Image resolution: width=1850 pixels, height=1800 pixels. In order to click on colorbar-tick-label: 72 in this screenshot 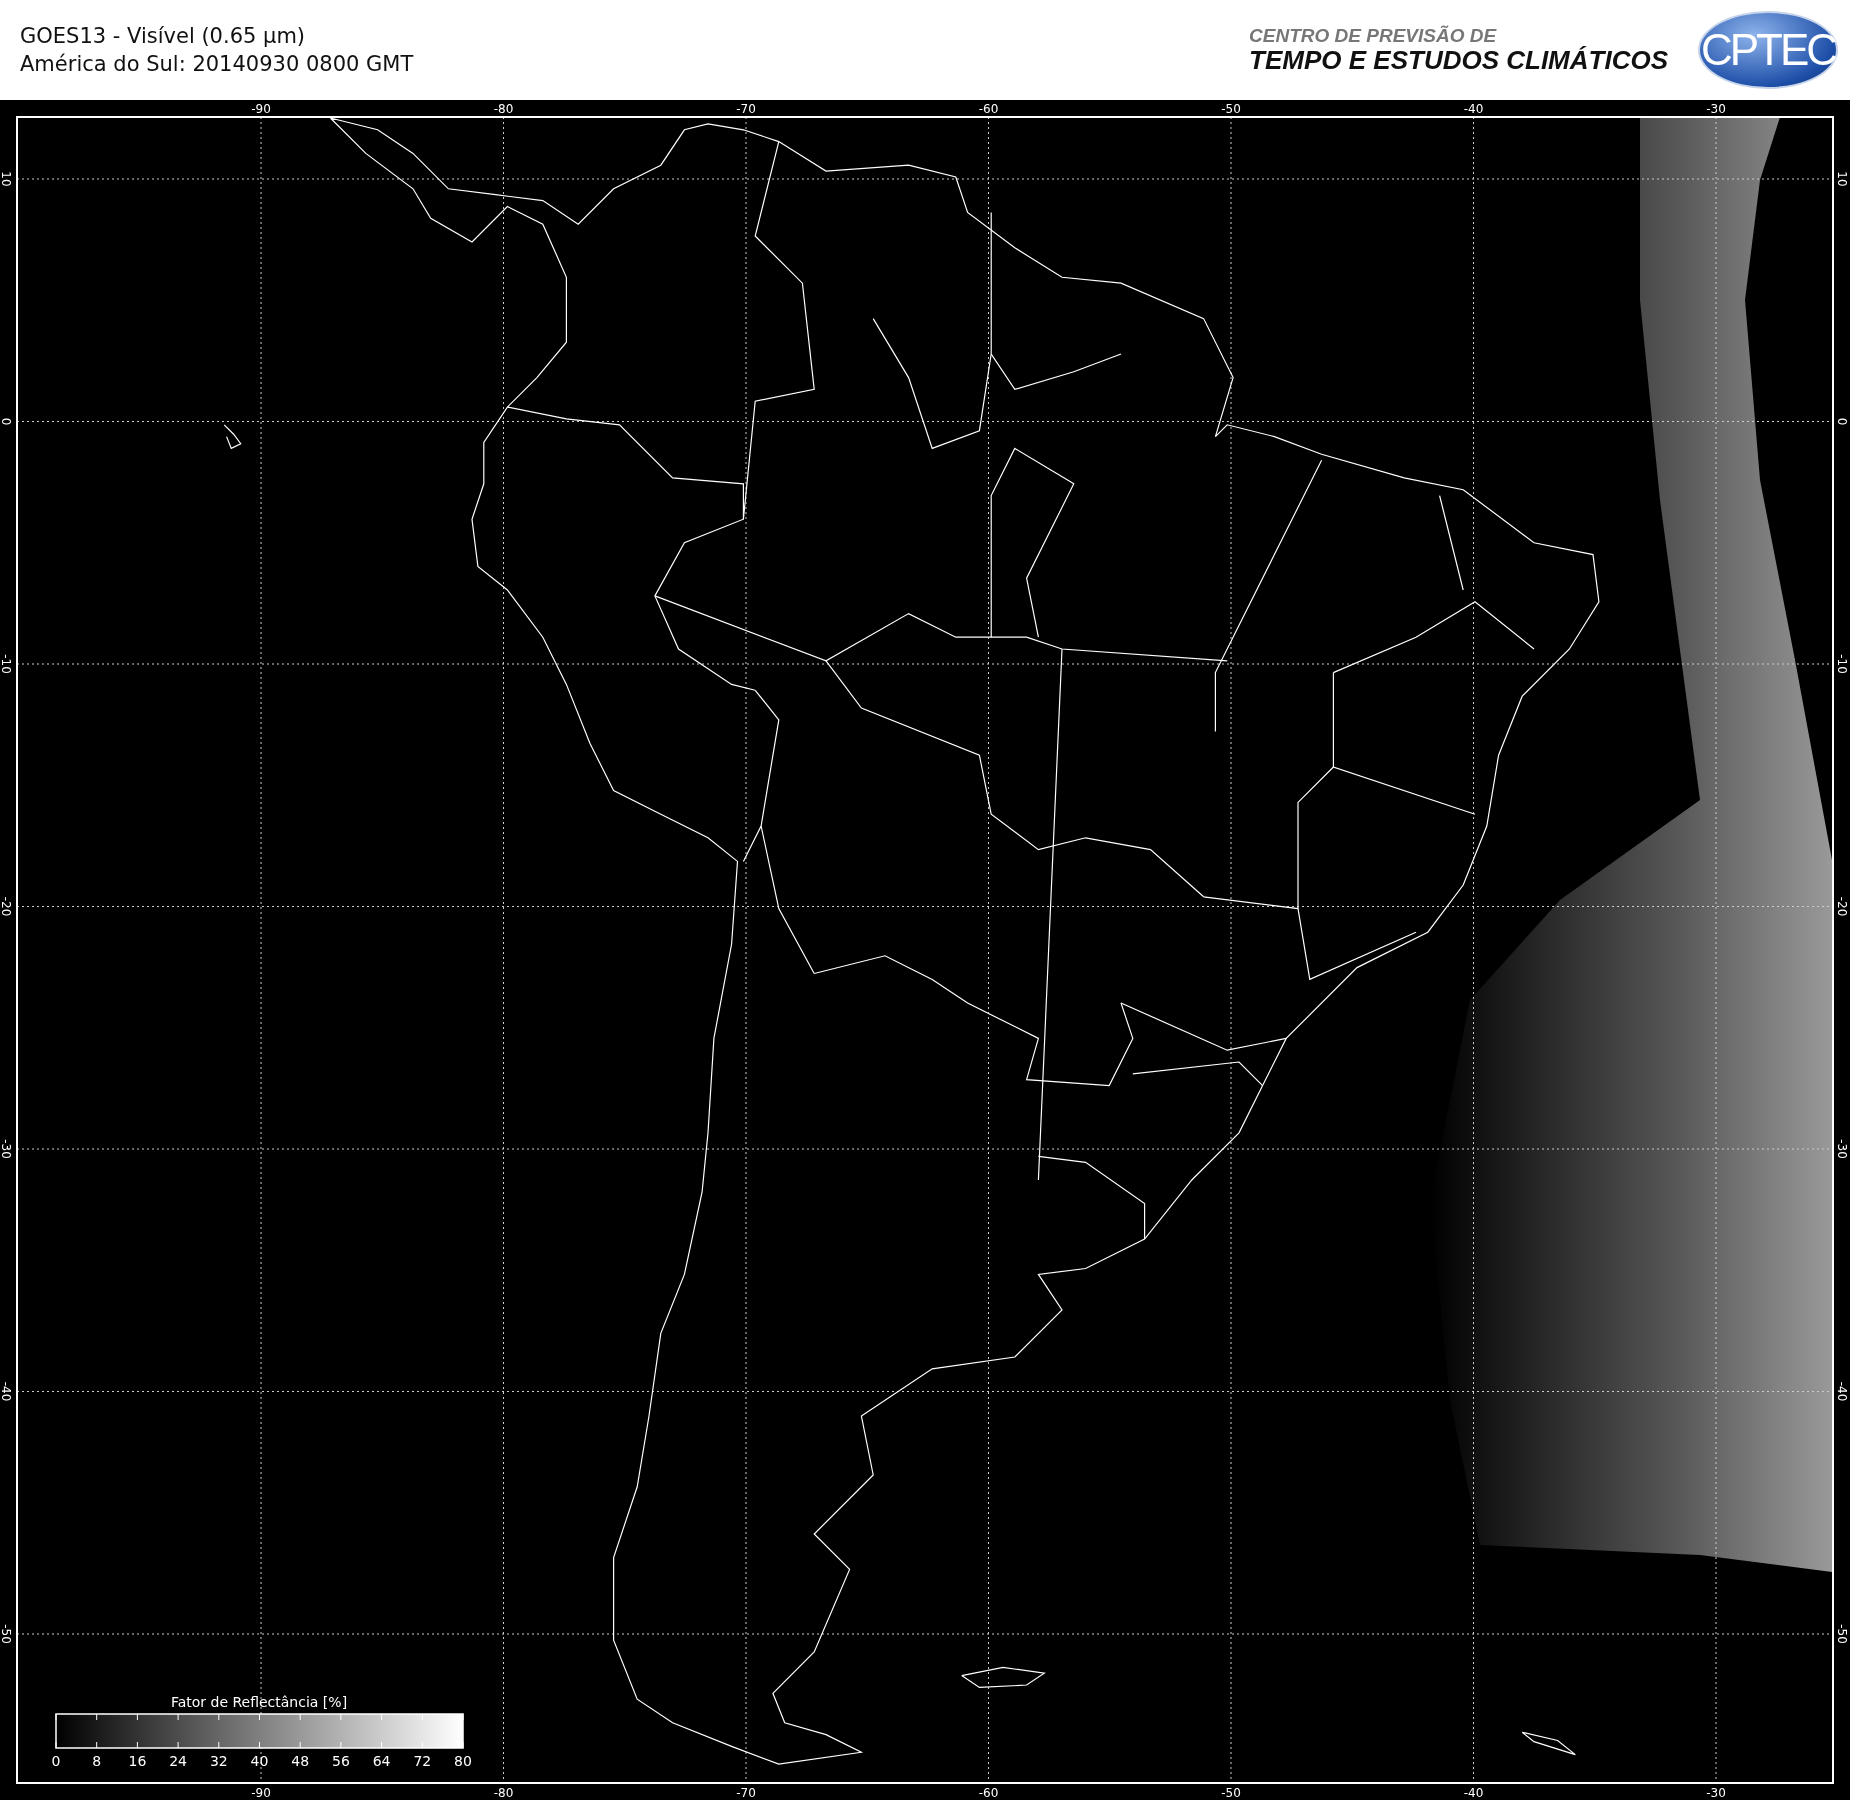, I will do `click(422, 1761)`.